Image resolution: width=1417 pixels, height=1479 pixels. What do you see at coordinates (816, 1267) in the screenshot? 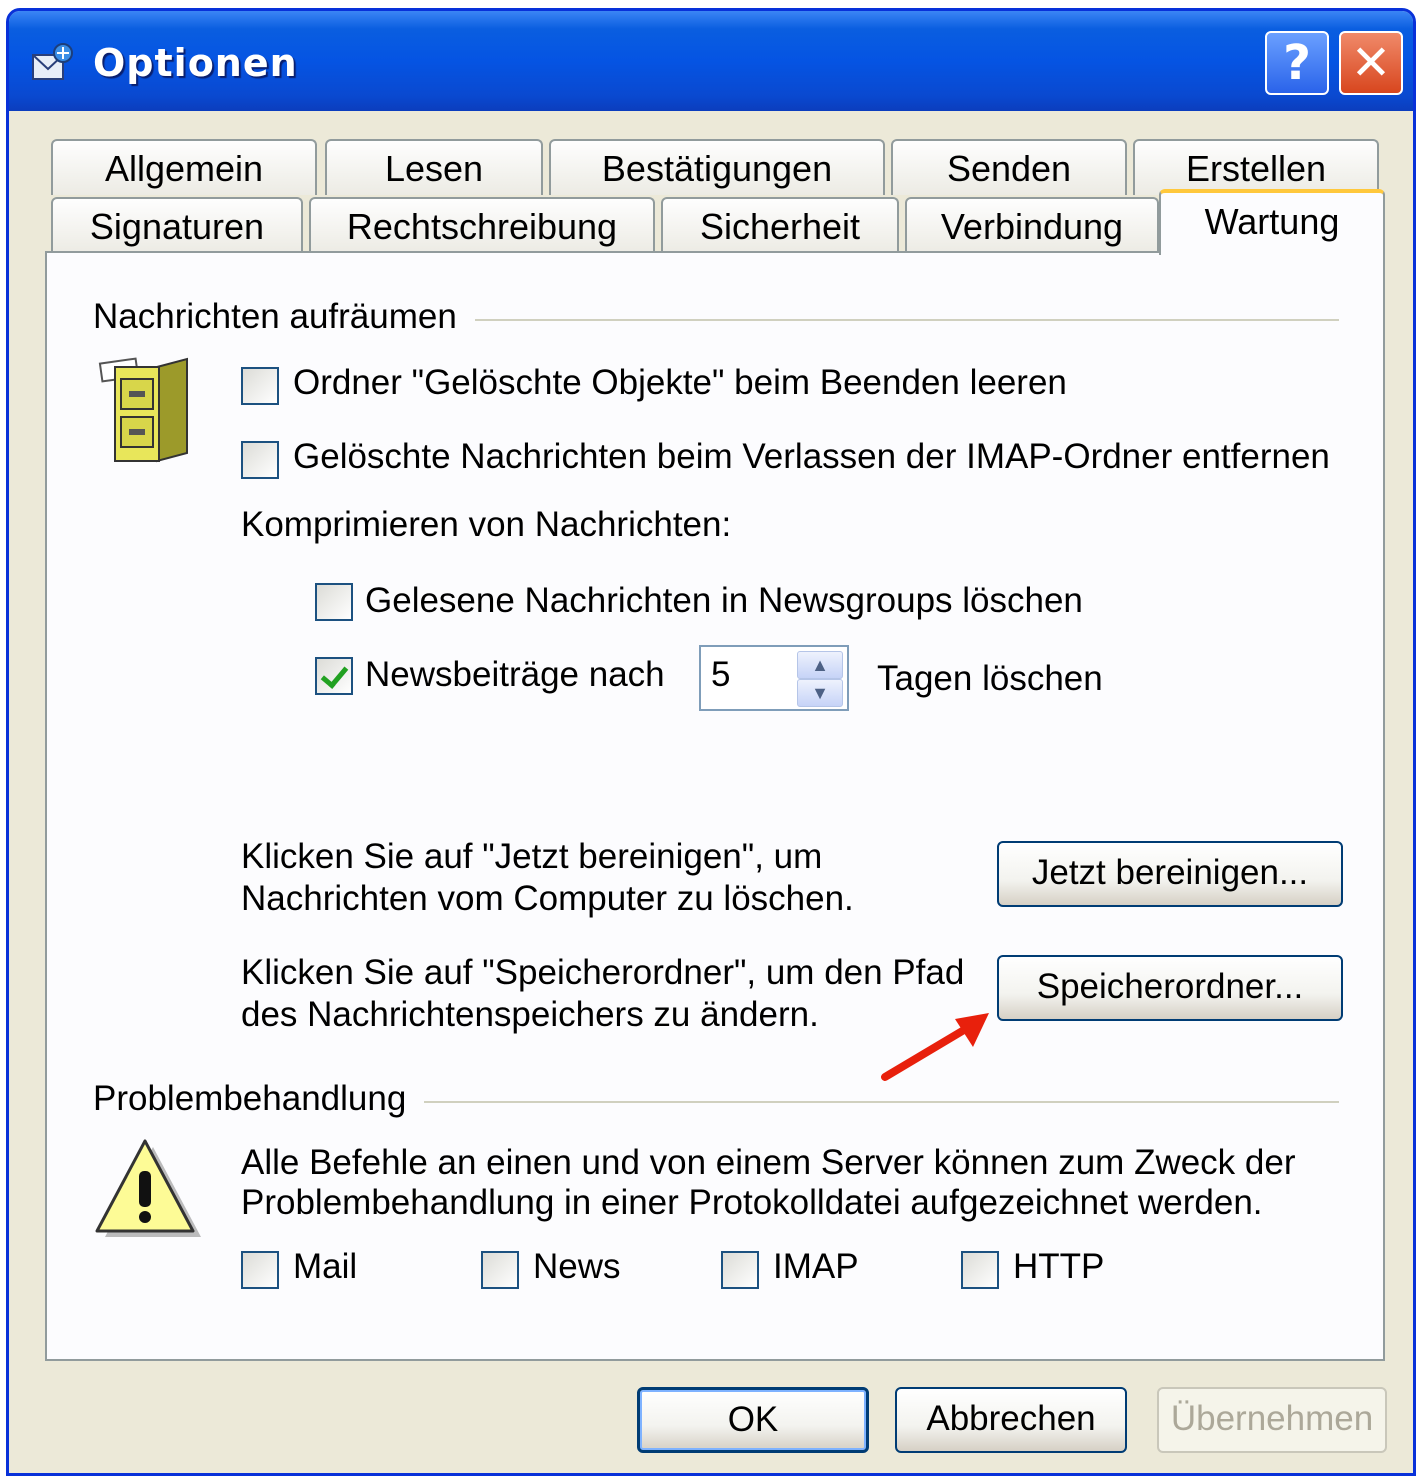
I see `log-imap-label: IMAP` at bounding box center [816, 1267].